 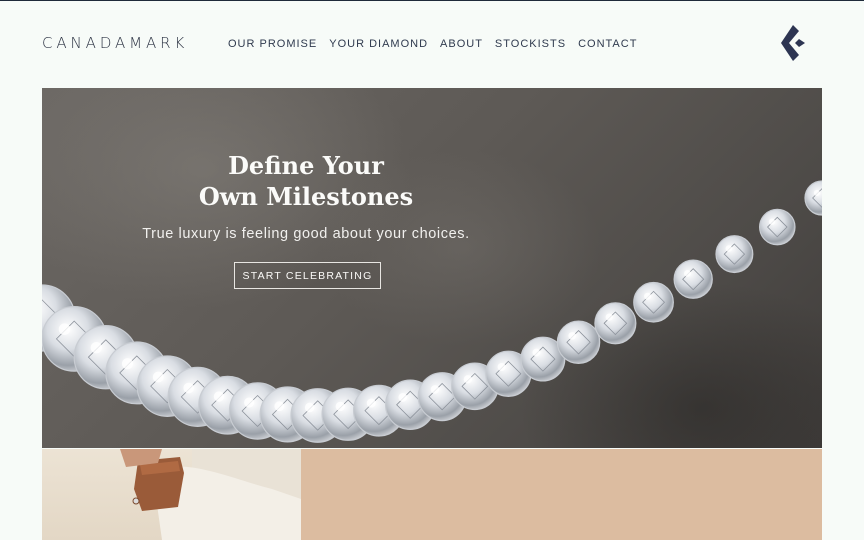 What do you see at coordinates (561, 494) in the screenshot?
I see `beige-color-panel` at bounding box center [561, 494].